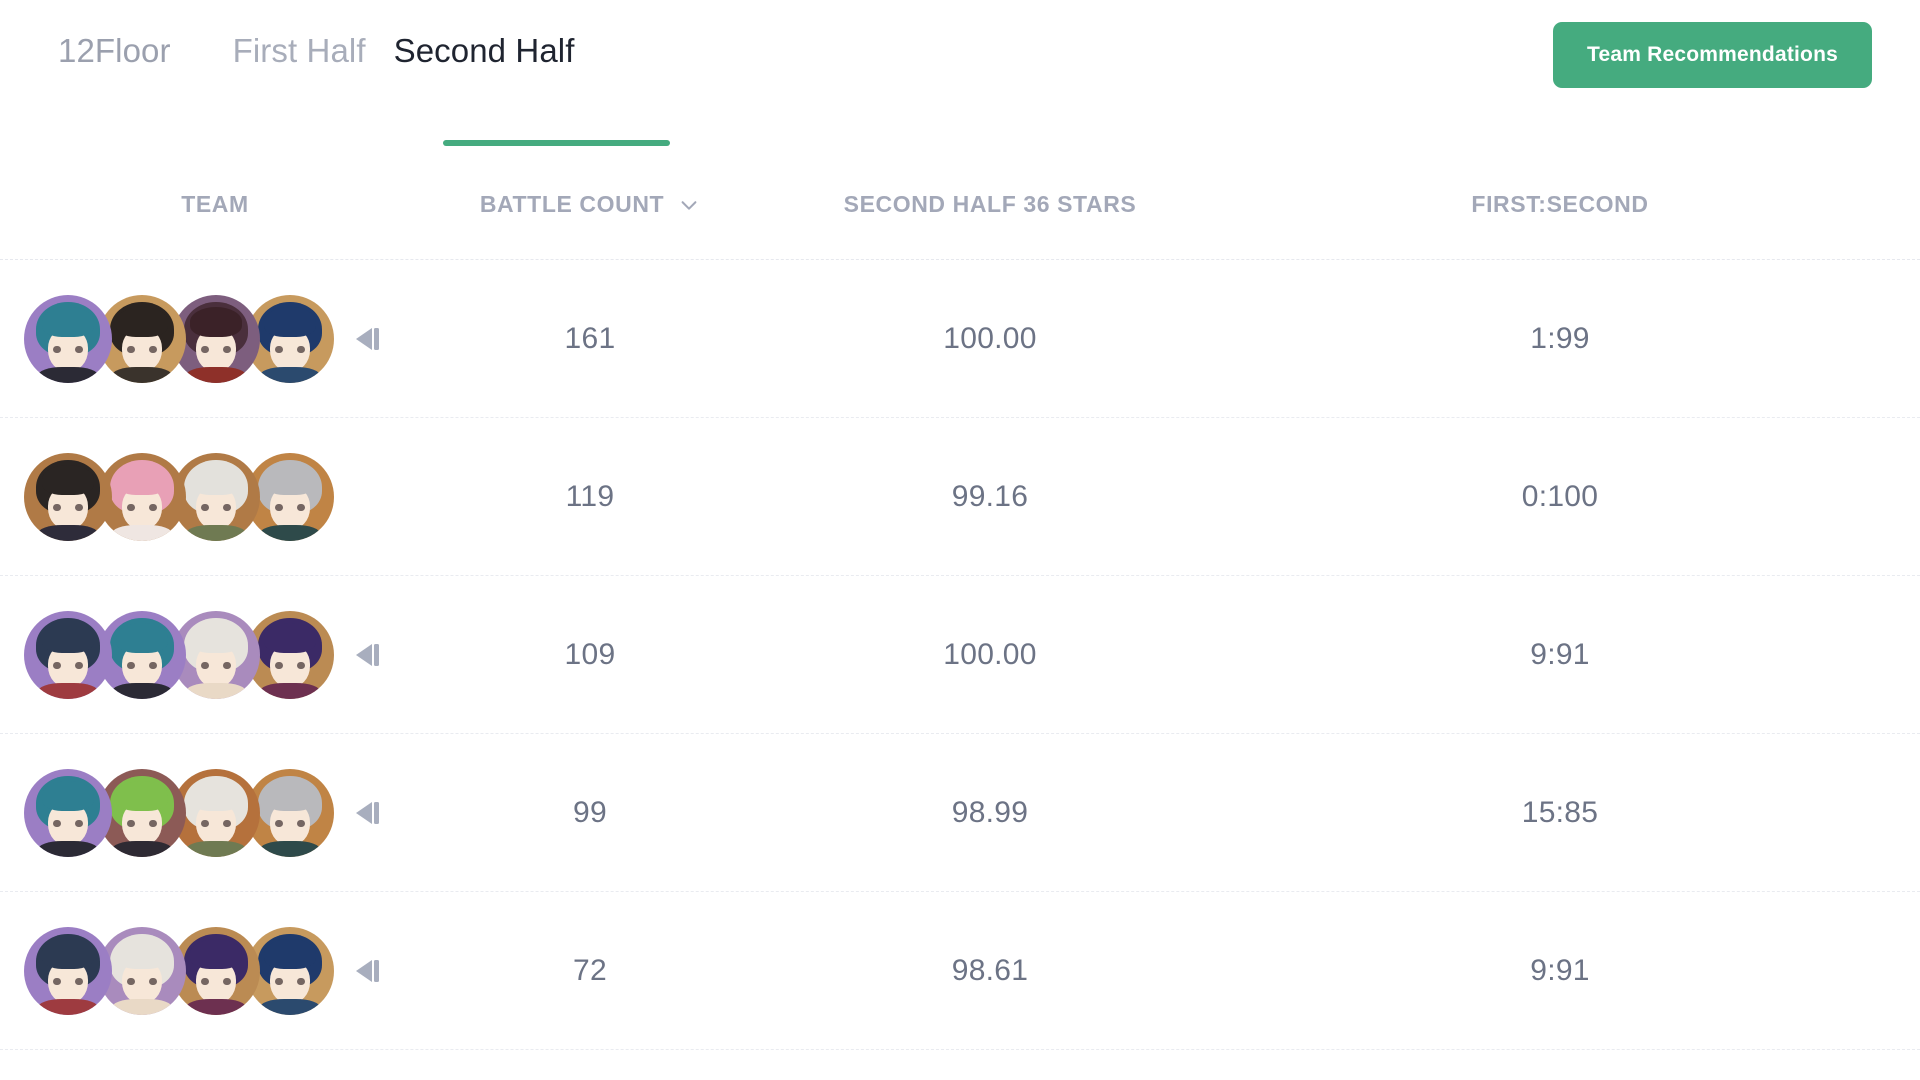  I want to click on cell-battle-count: 119, so click(590, 496).